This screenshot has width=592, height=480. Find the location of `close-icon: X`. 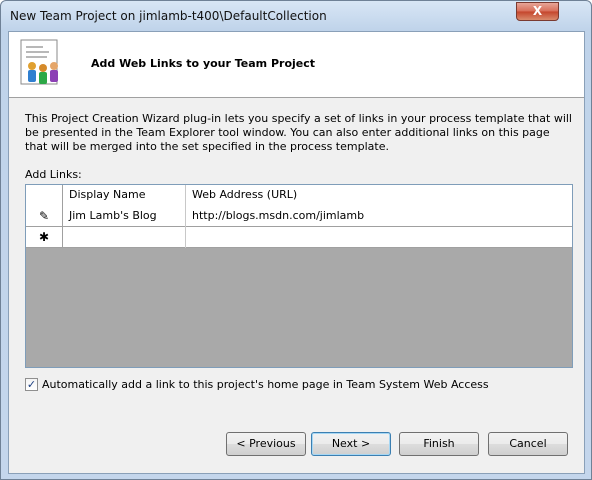

close-icon: X is located at coordinates (537, 11).